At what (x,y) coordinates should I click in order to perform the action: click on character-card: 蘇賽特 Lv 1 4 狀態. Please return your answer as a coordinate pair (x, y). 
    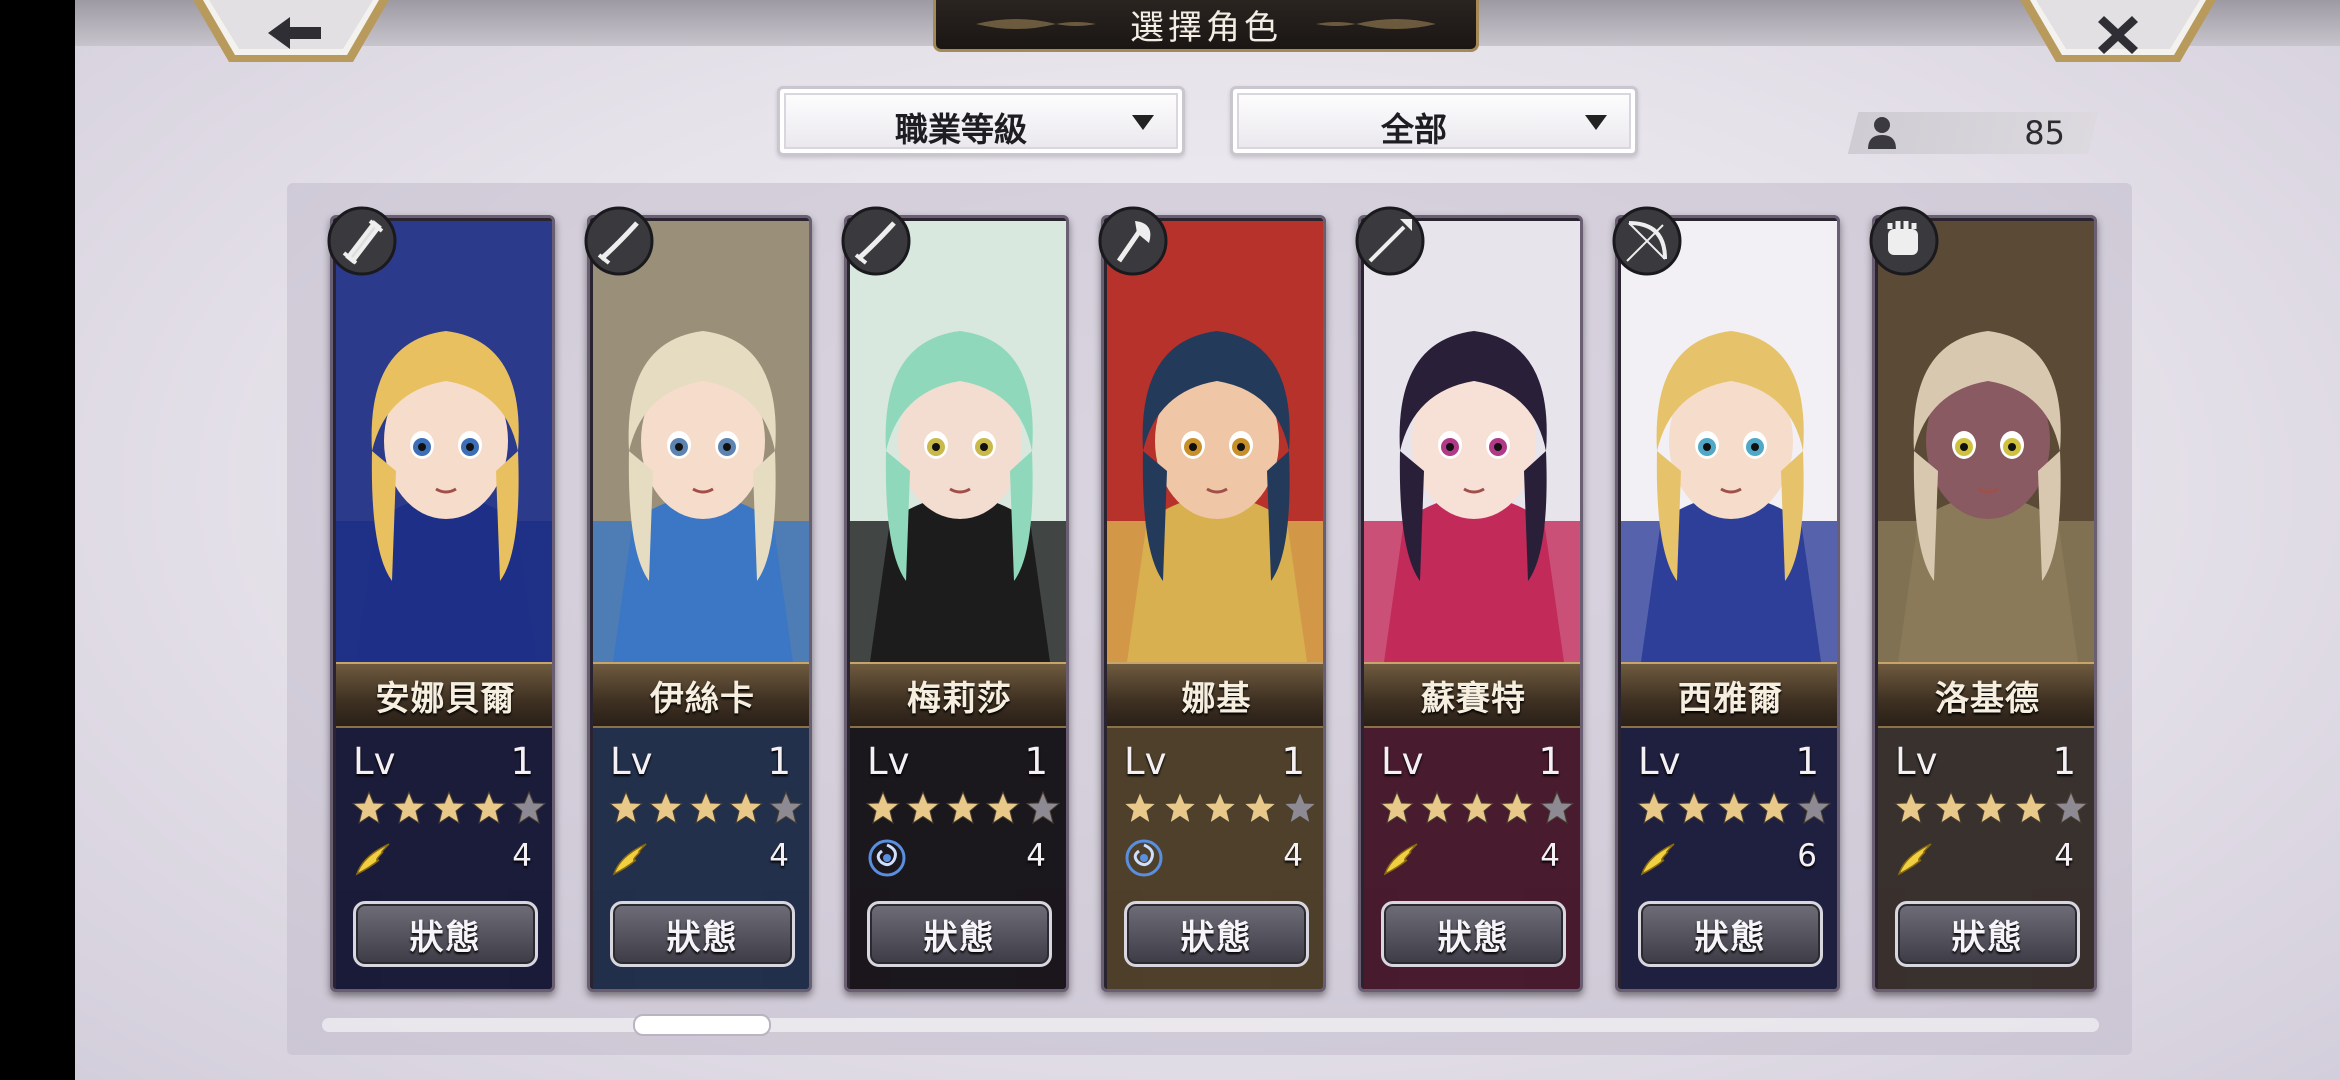
    Looking at the image, I should click on (1469, 599).